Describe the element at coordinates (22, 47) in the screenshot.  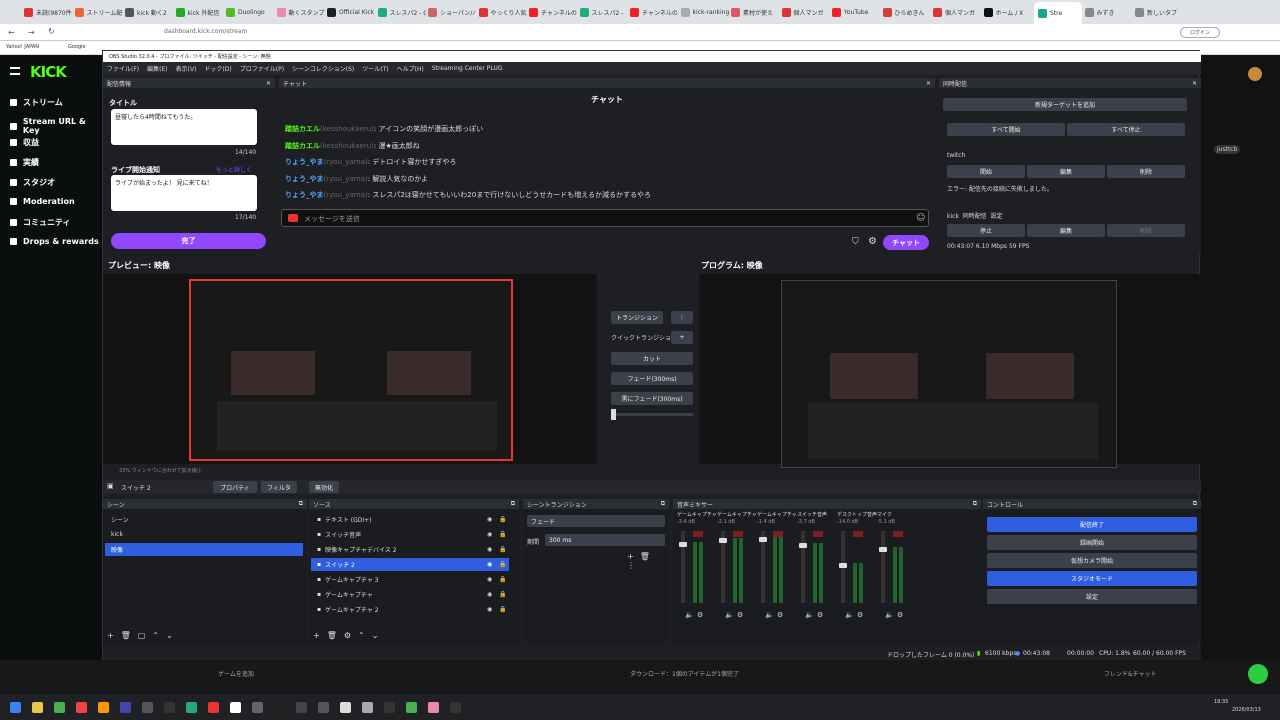
I see `bookmark-yahoo: Yahoo! JAPAN` at that location.